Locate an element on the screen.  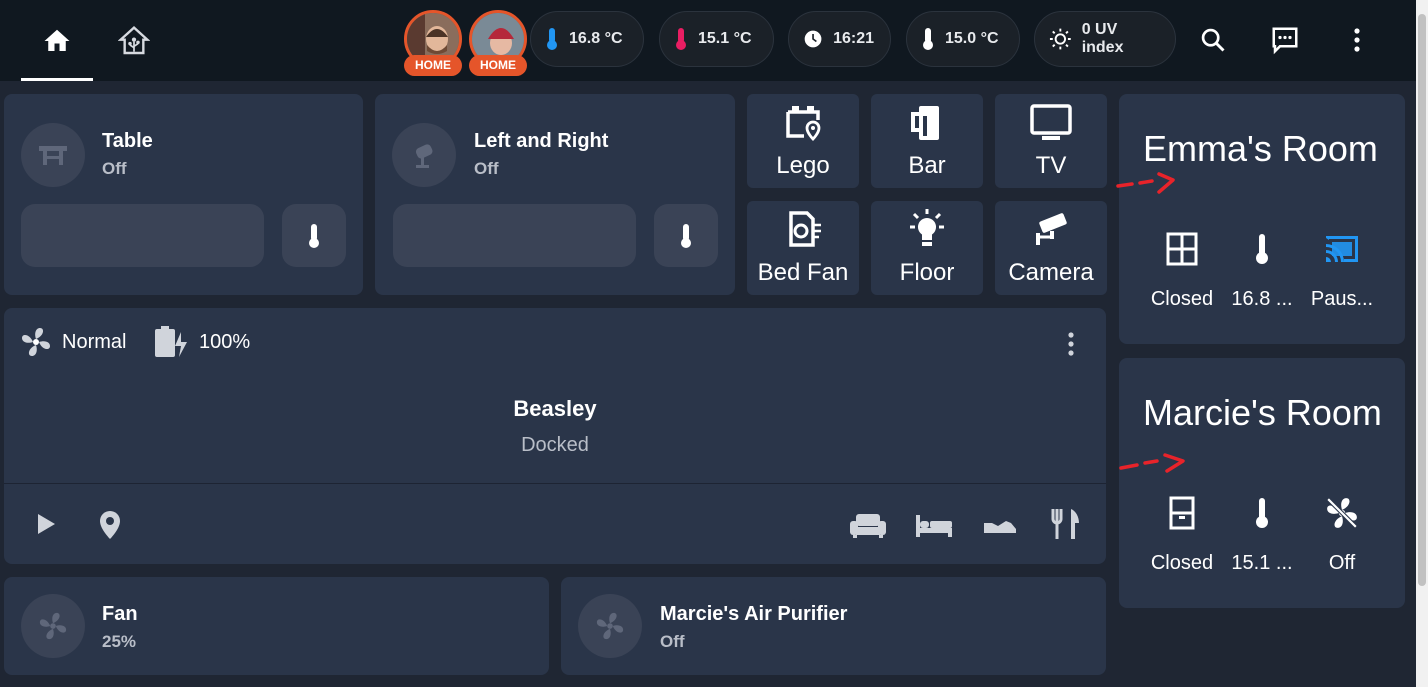
room-hallway-button is located at coordinates (1000, 525).